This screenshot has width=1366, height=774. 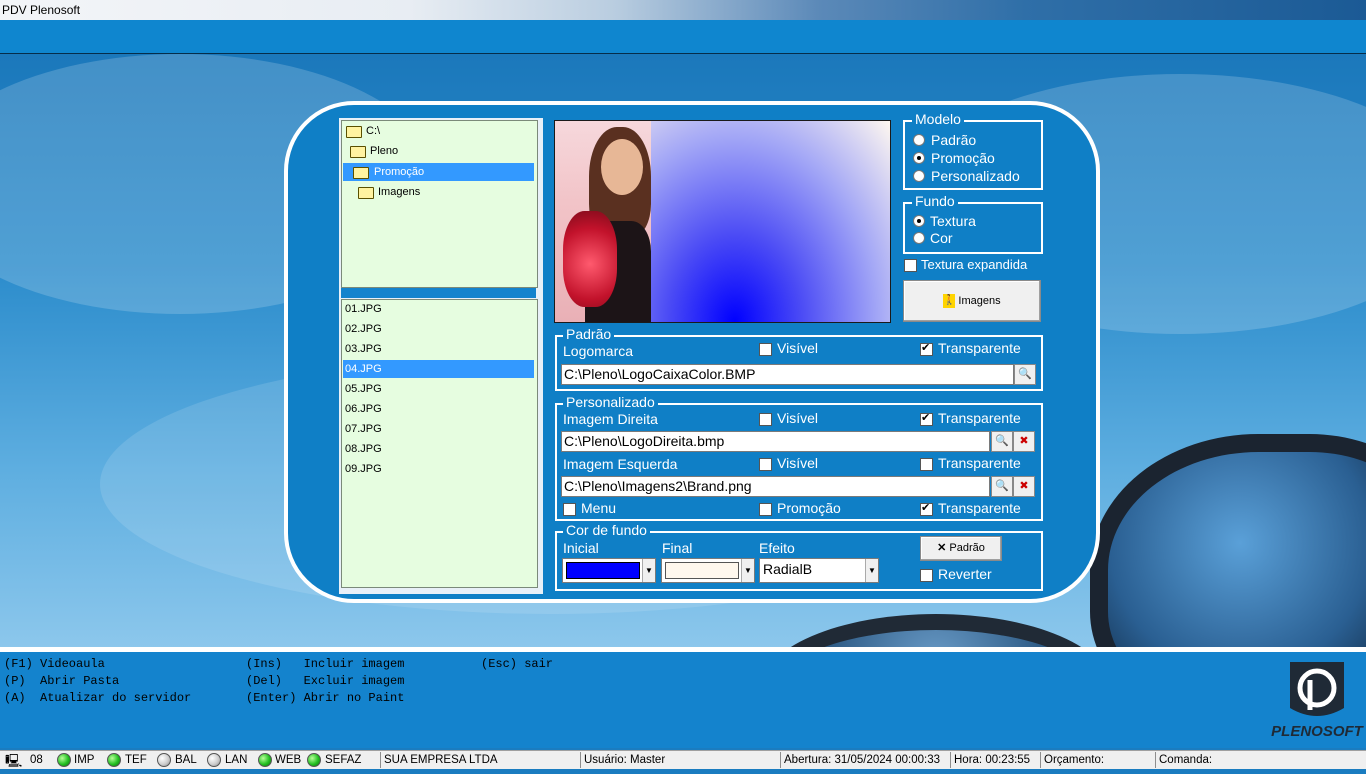 I want to click on lan-label: LAN, so click(x=236, y=760).